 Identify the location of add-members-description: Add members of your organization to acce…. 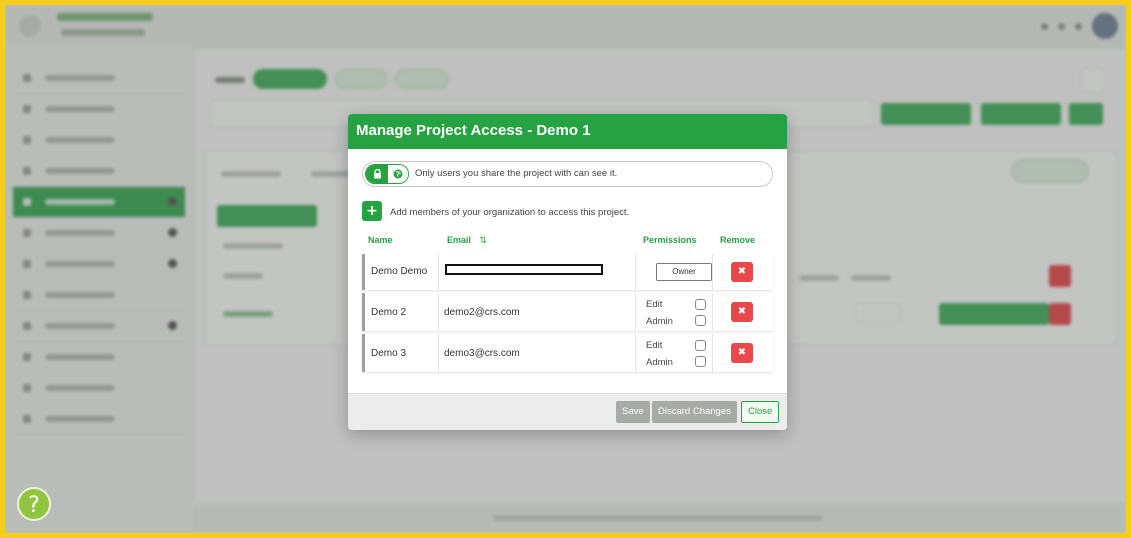
(510, 212).